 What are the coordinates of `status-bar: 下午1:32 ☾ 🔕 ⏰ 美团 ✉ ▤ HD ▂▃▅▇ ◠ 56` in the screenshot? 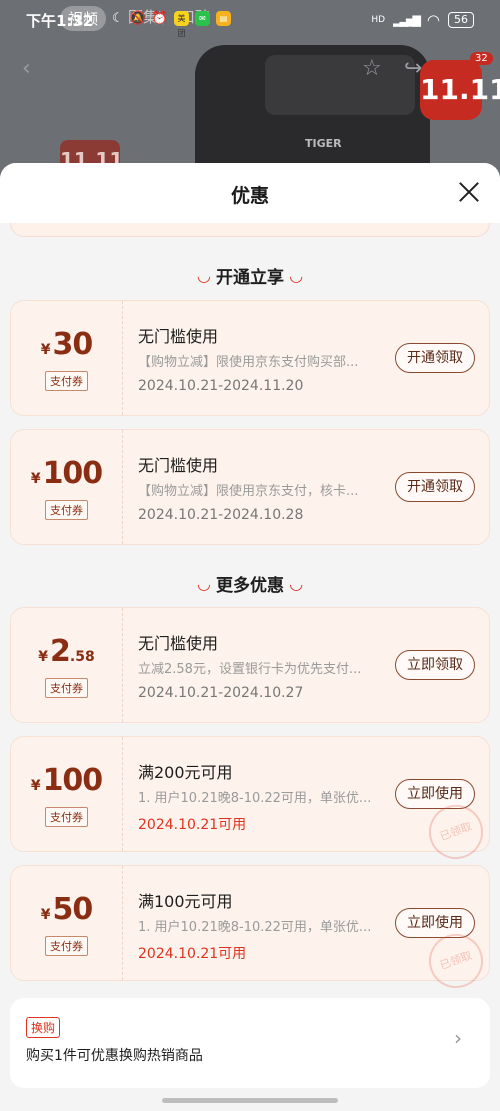 It's located at (250, 20).